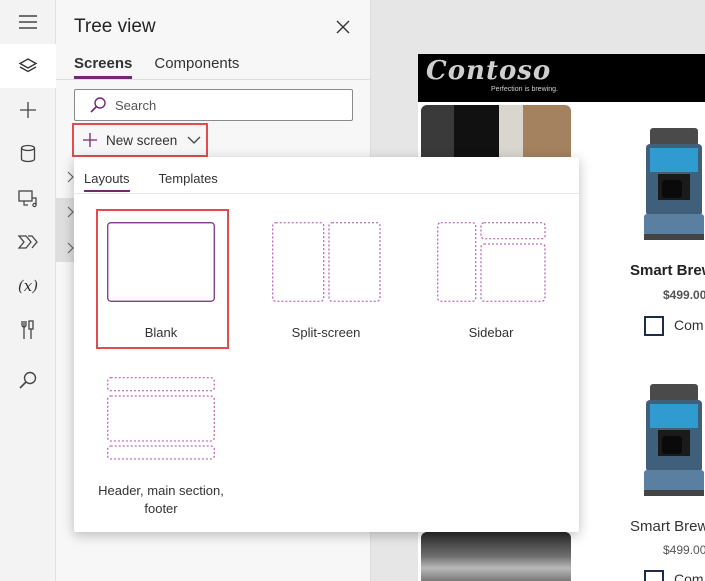 This screenshot has height=581, width=705. I want to click on app-header: Contoso Perfection is brewing., so click(561, 78).